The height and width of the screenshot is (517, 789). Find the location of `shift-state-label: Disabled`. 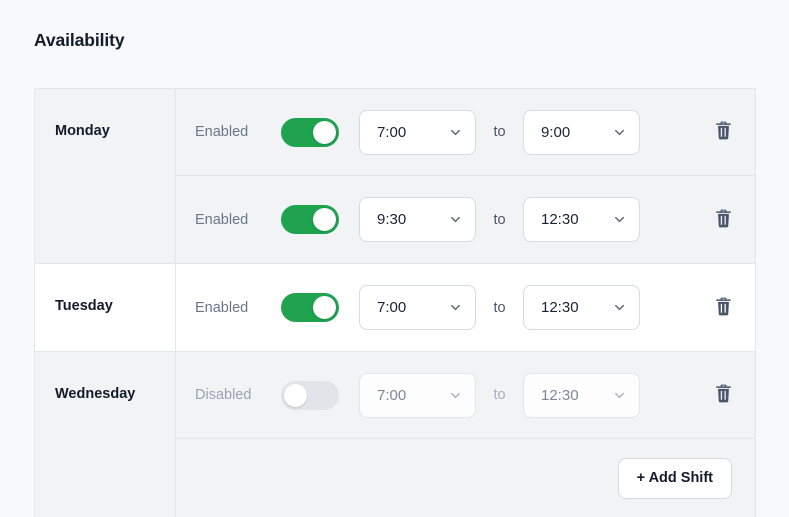

shift-state-label: Disabled is located at coordinates (223, 395).